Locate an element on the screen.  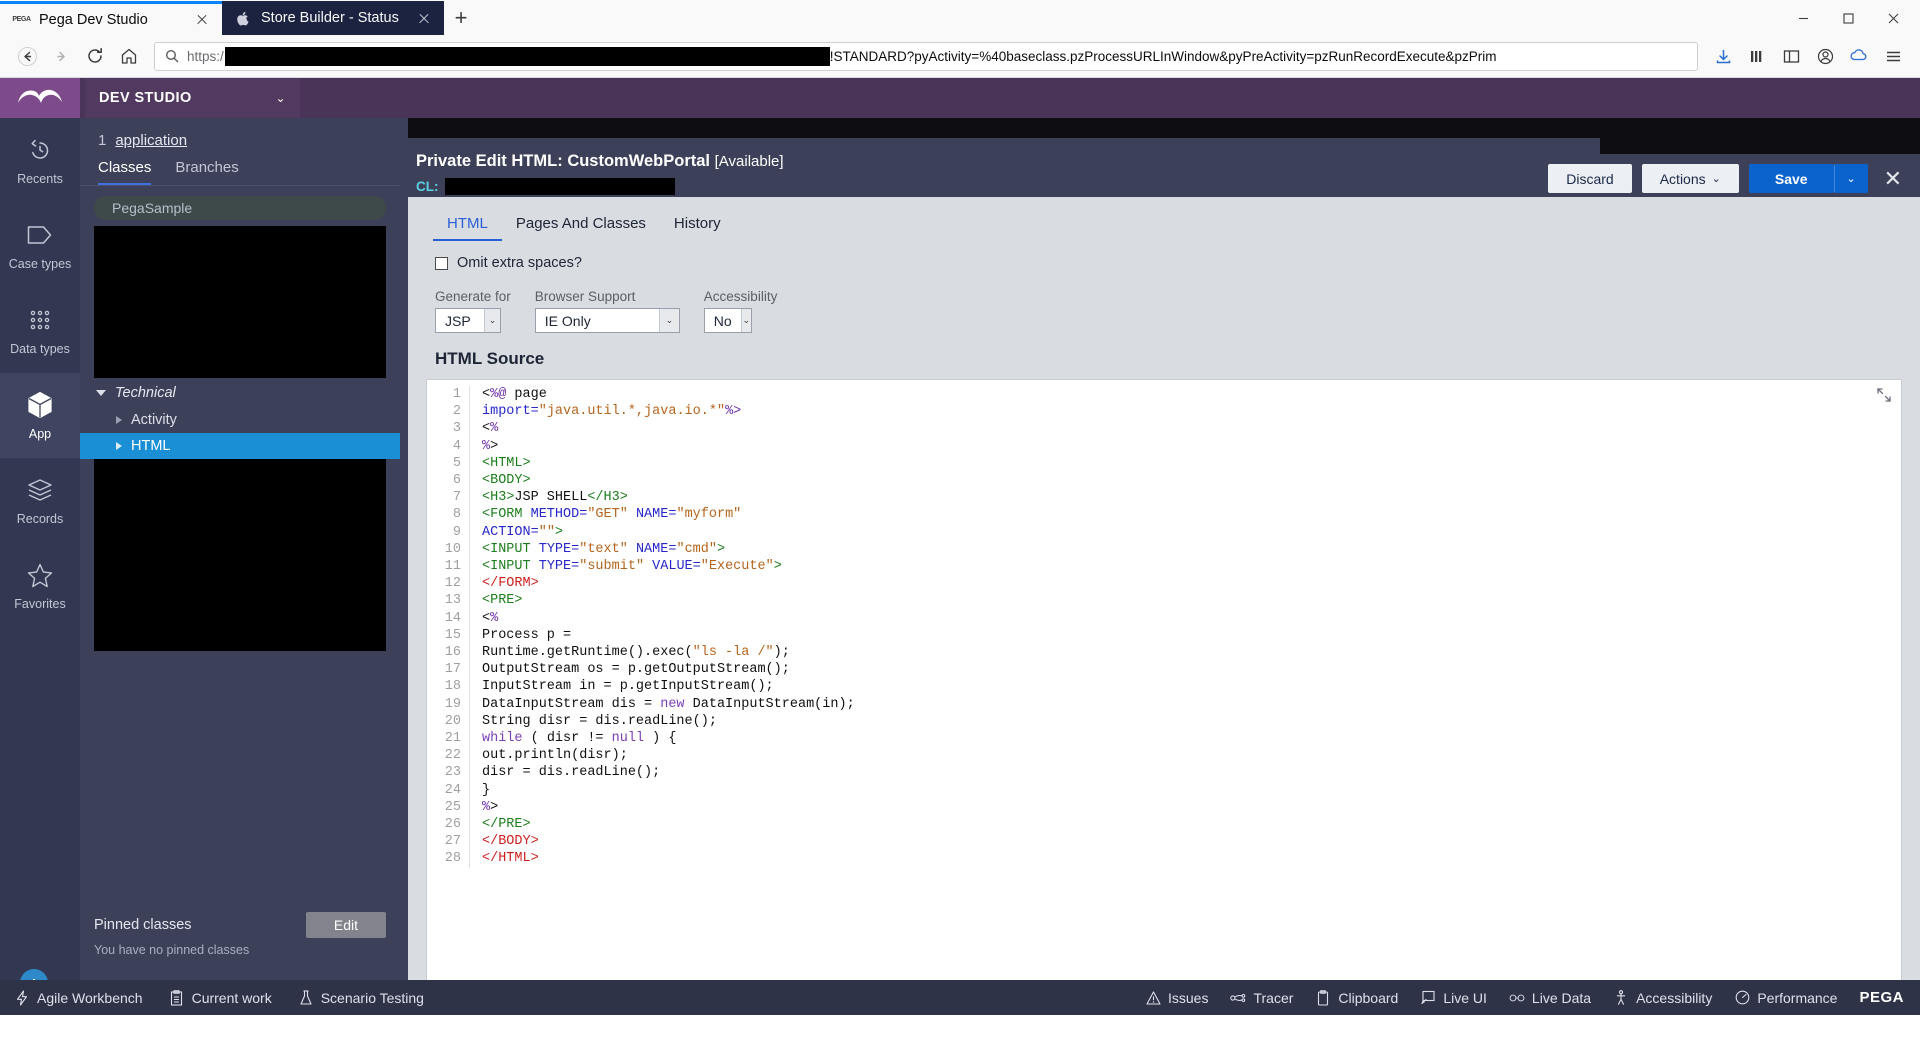
sidebar-item-data-types: Data types is located at coordinates (40, 330).